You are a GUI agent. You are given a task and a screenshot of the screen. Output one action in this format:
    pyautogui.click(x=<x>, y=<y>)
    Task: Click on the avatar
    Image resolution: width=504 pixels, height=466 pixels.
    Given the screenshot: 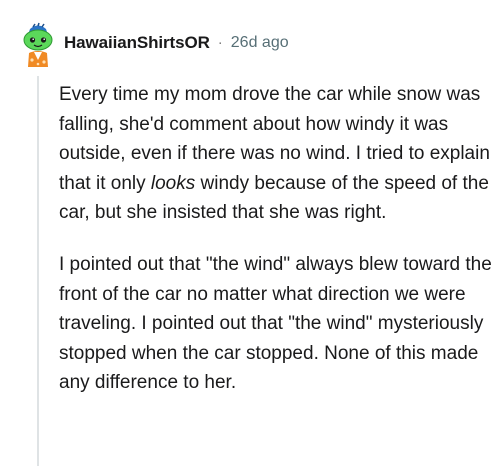 What is the action you would take?
    pyautogui.click(x=38, y=44)
    